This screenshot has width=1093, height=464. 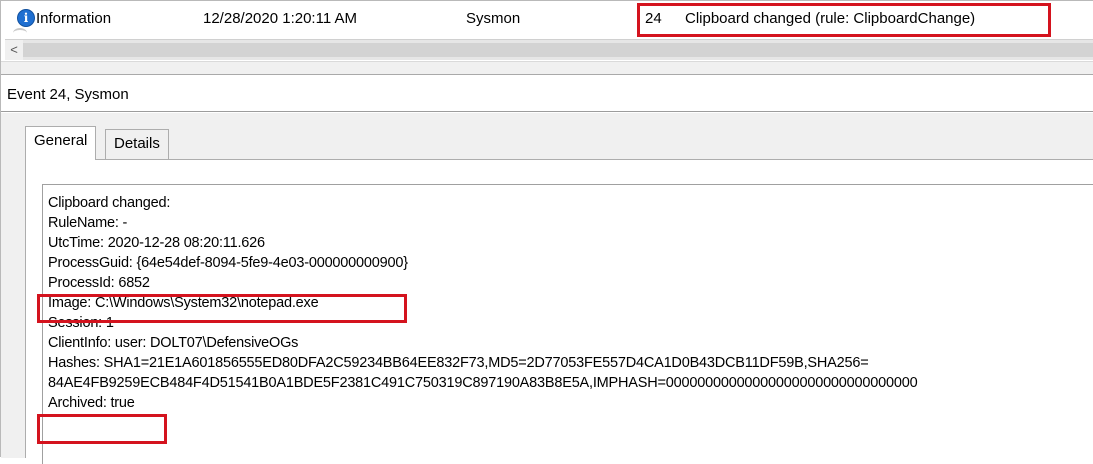 I want to click on event-level: Information, so click(x=74, y=18).